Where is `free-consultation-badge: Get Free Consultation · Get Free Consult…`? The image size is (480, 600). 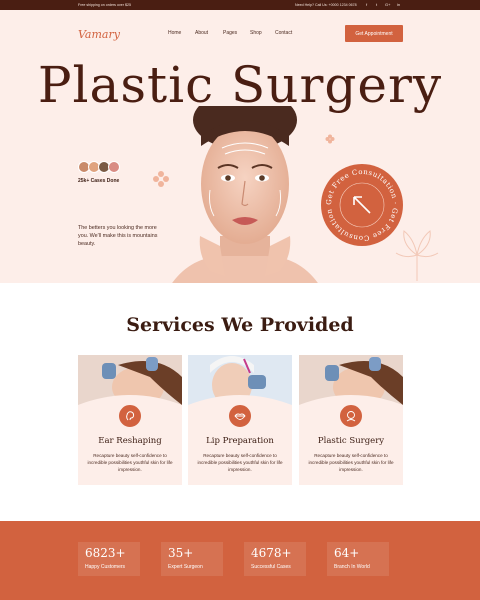
free-consultation-badge: Get Free Consultation · Get Free Consult… is located at coordinates (362, 205).